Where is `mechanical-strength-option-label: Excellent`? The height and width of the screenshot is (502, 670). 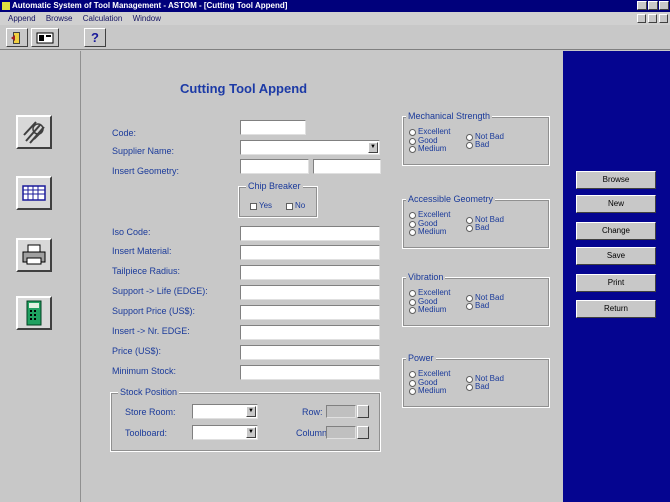 mechanical-strength-option-label: Excellent is located at coordinates (434, 131).